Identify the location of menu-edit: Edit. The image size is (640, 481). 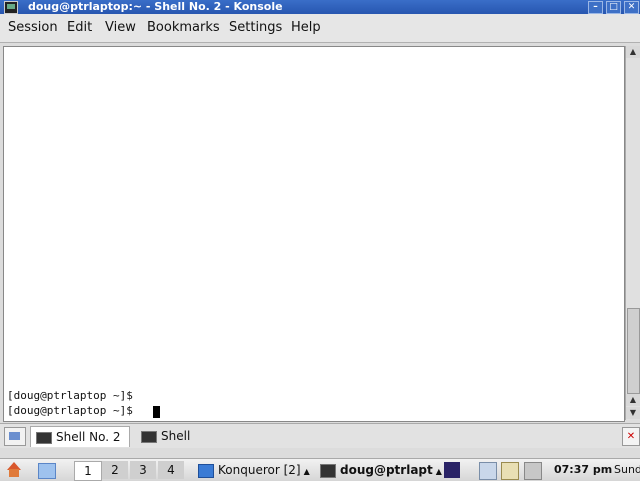
(79, 28).